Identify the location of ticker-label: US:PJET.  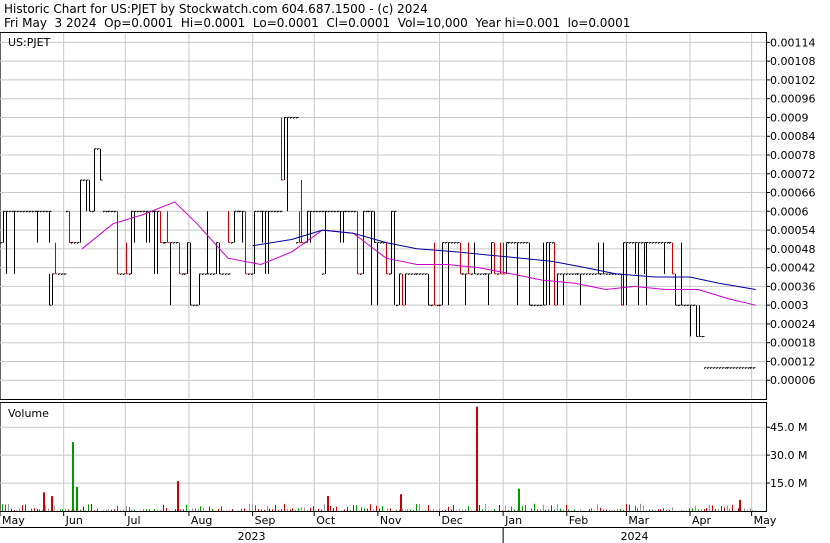
(29, 42).